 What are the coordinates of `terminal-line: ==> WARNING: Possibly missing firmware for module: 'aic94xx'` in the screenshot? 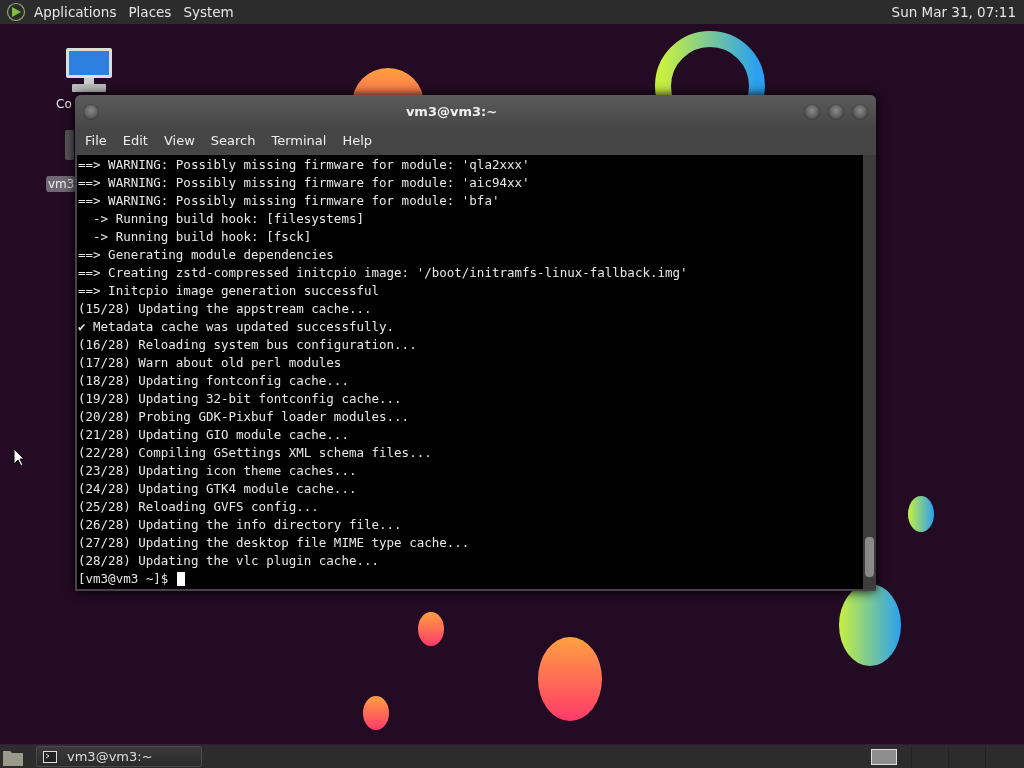 It's located at (304, 183).